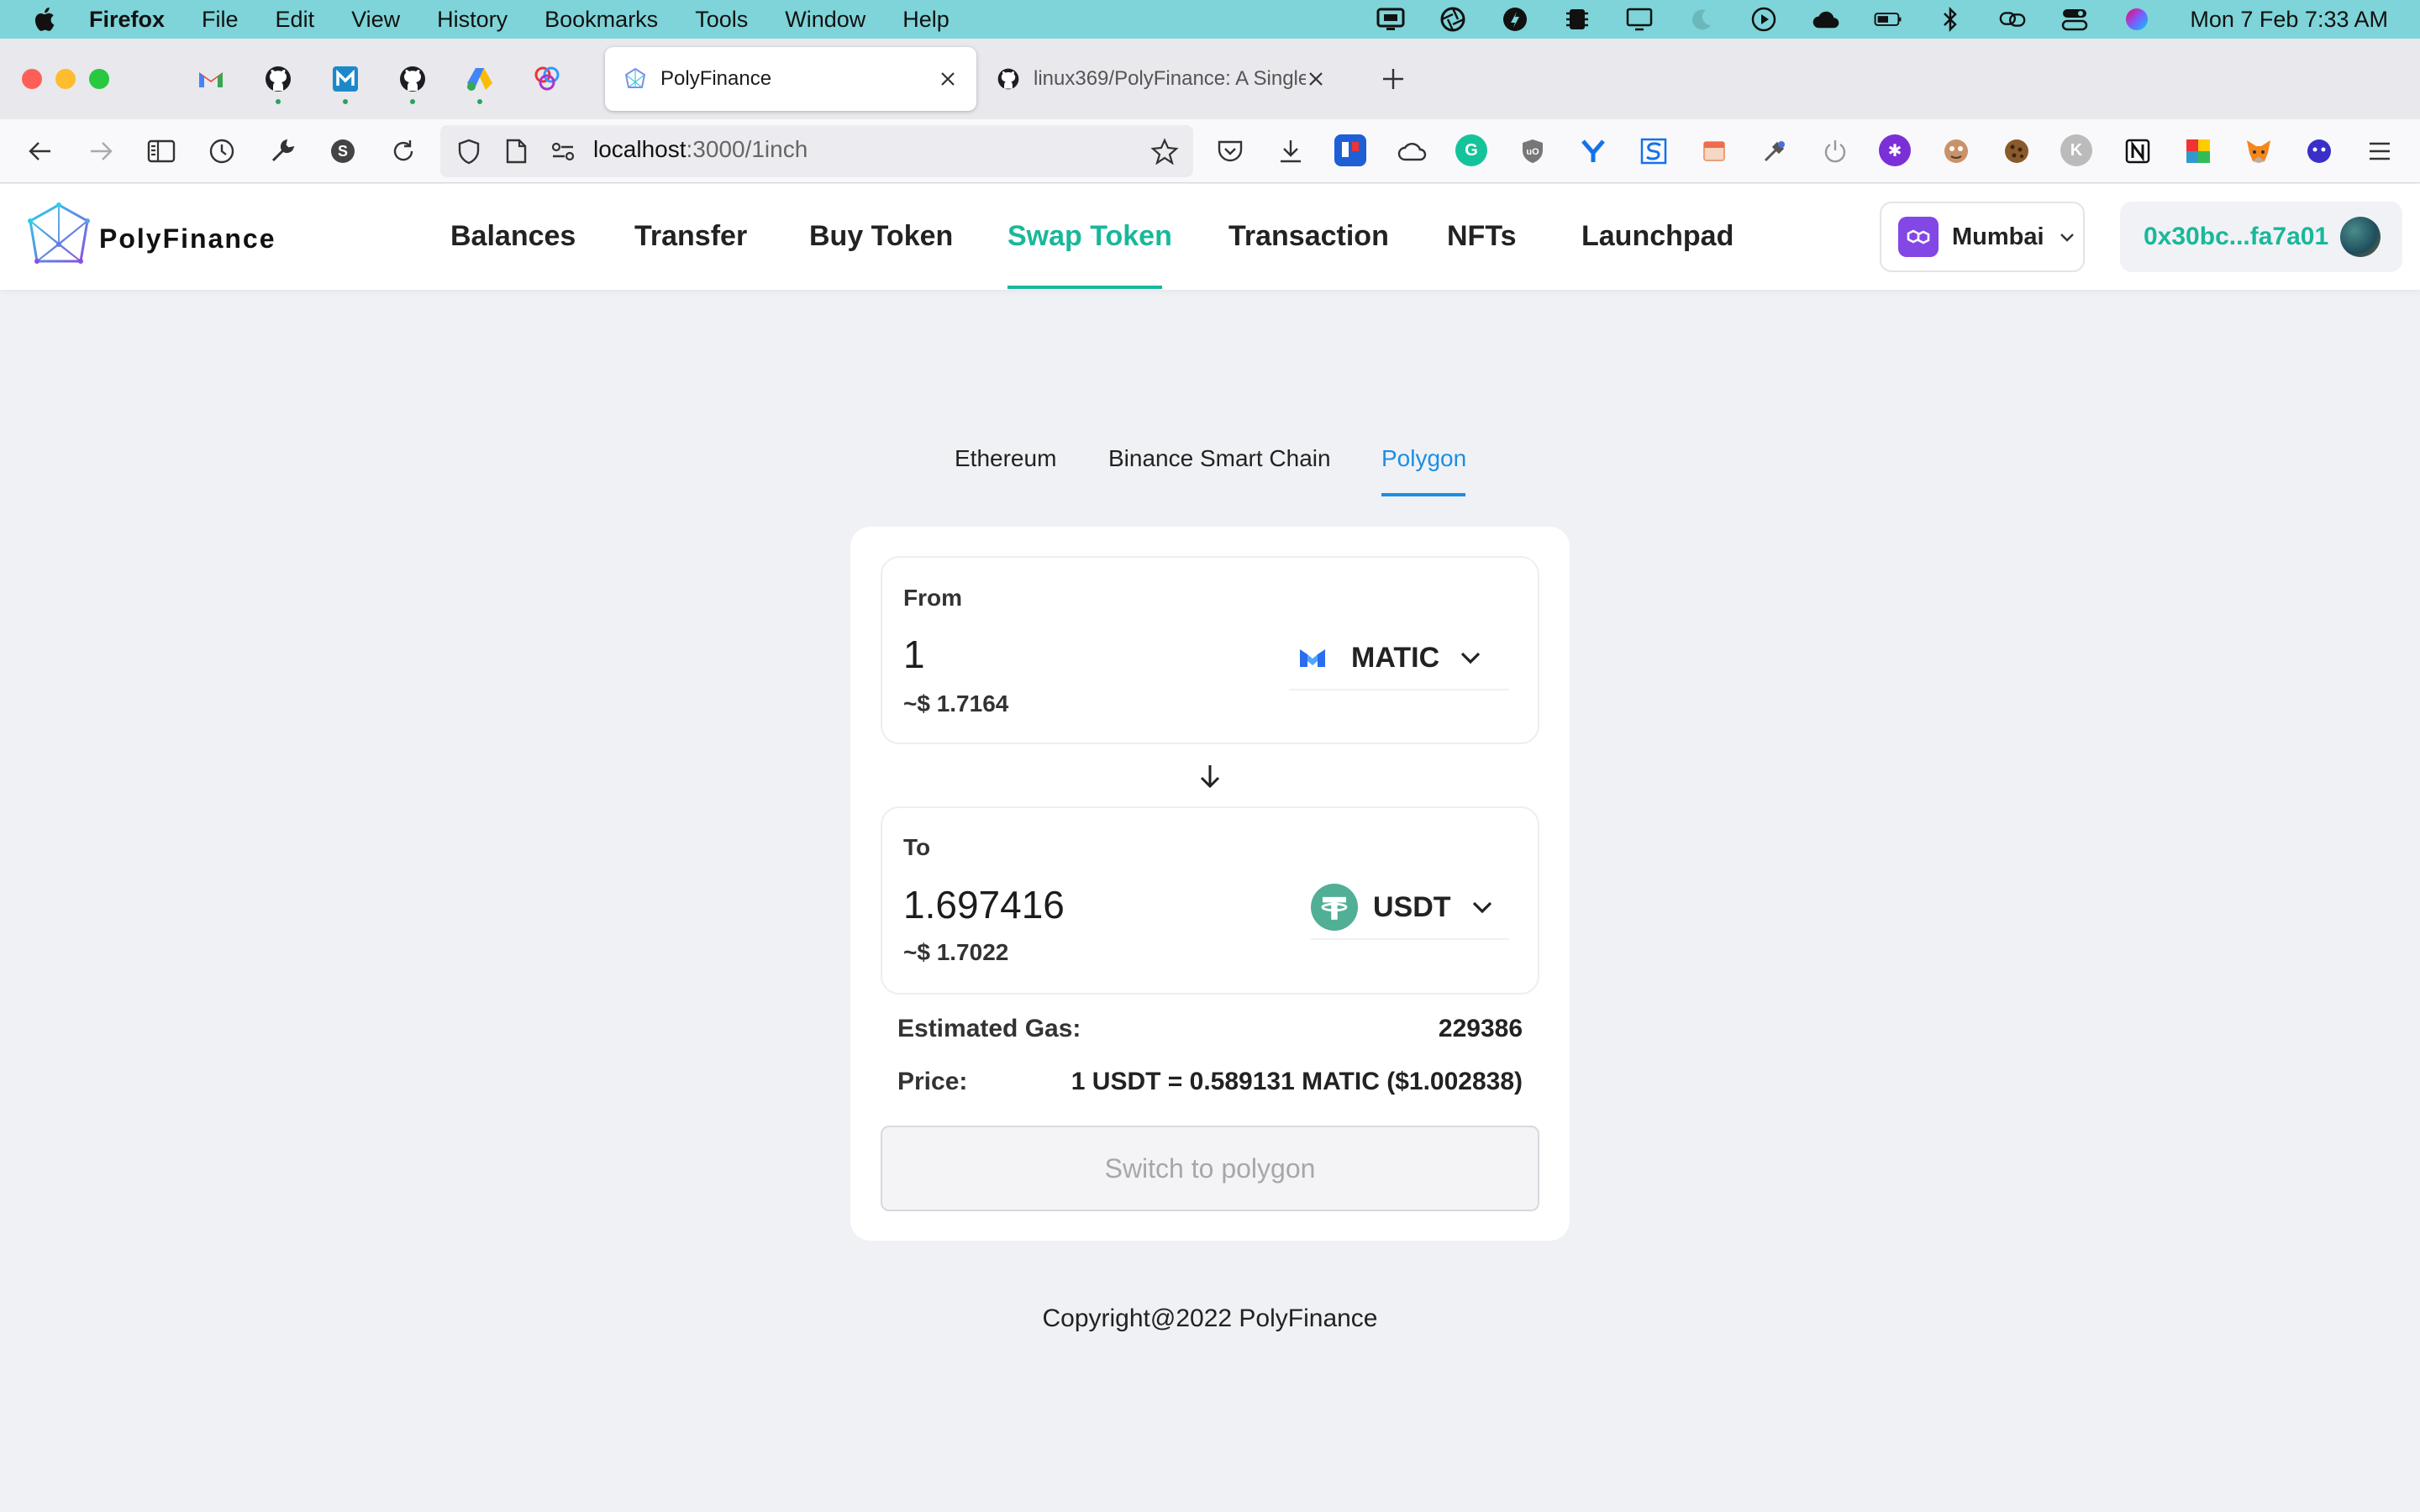 The image size is (2420, 1512). Describe the element at coordinates (701, 149) in the screenshot. I see `url-text: localhost:3000/1inch` at that location.